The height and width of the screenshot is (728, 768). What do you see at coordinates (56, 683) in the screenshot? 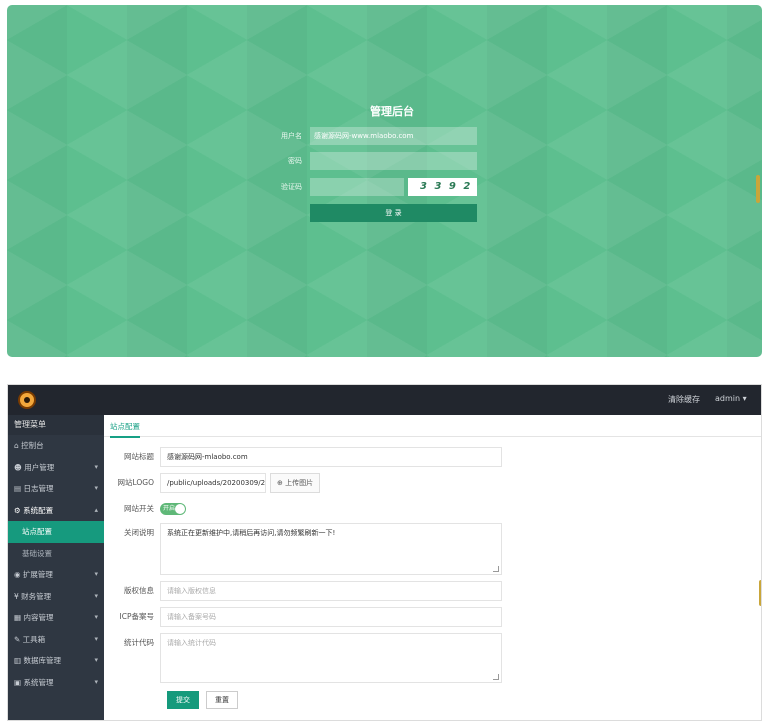
I see `sidebar-item-system: ▣ 系统管理 ▾` at bounding box center [56, 683].